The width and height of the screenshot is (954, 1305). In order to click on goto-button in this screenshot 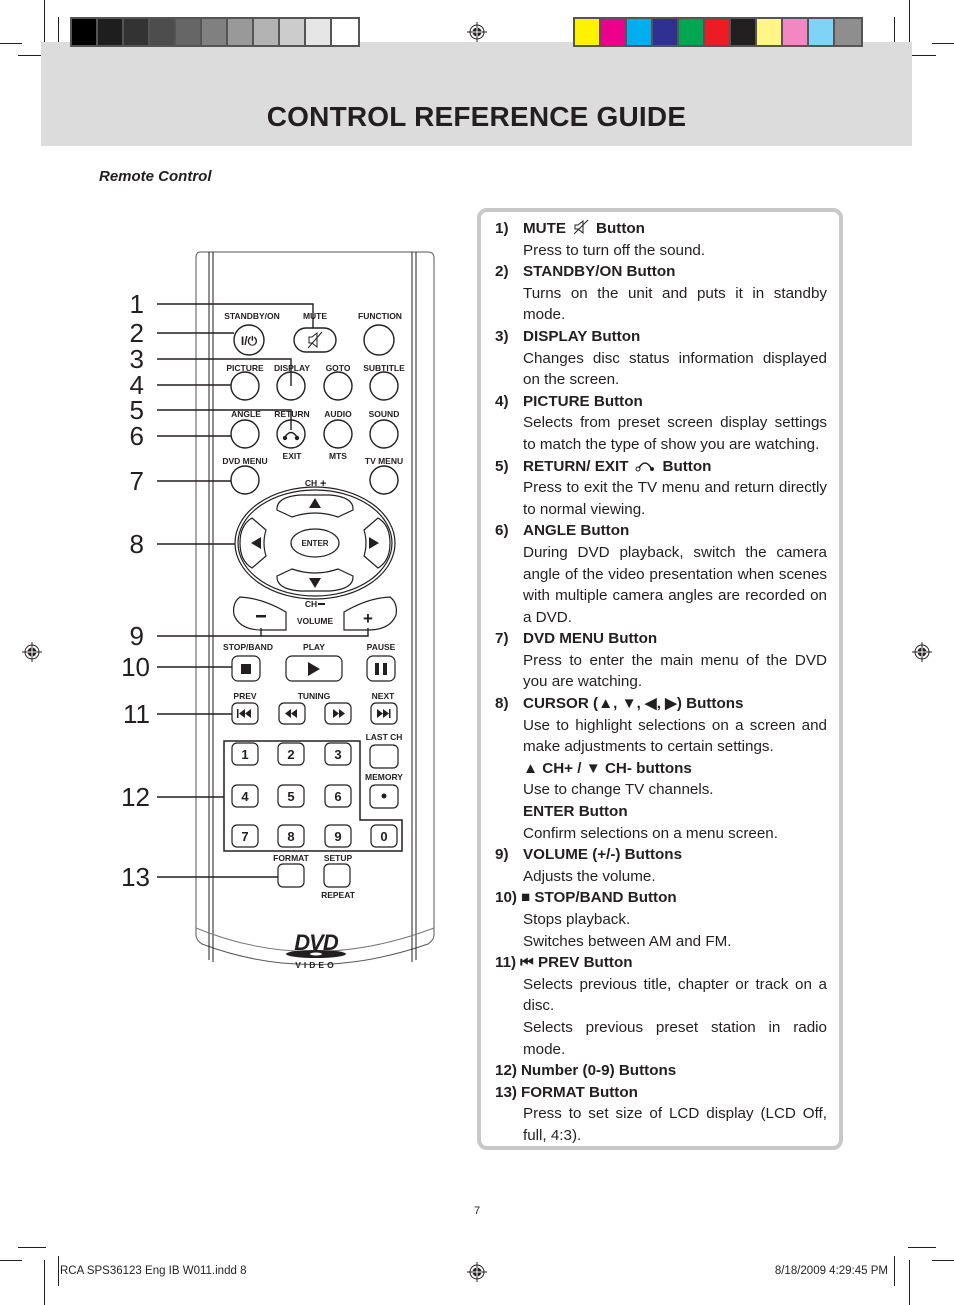, I will do `click(338, 386)`.